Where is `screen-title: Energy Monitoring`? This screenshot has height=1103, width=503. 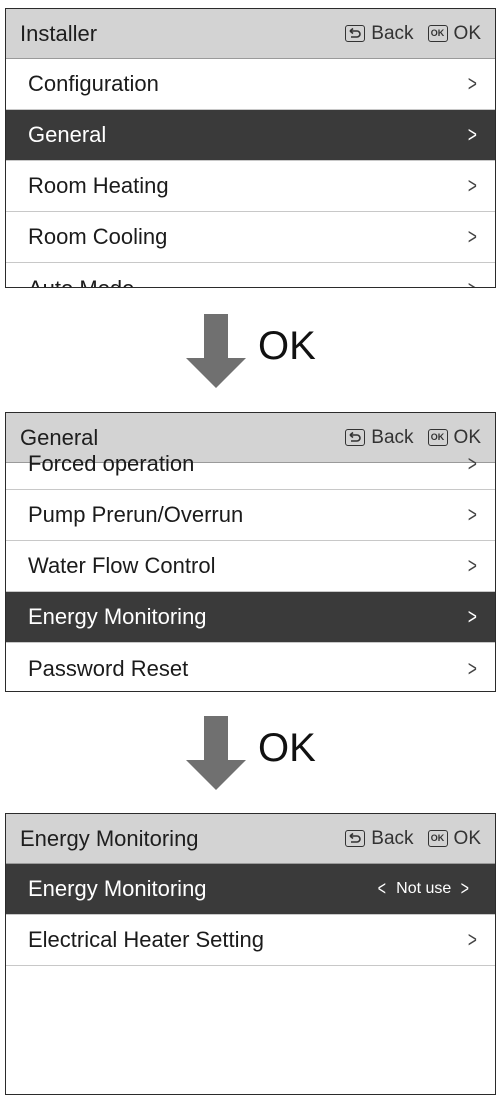
screen-title: Energy Monitoring is located at coordinates (109, 838).